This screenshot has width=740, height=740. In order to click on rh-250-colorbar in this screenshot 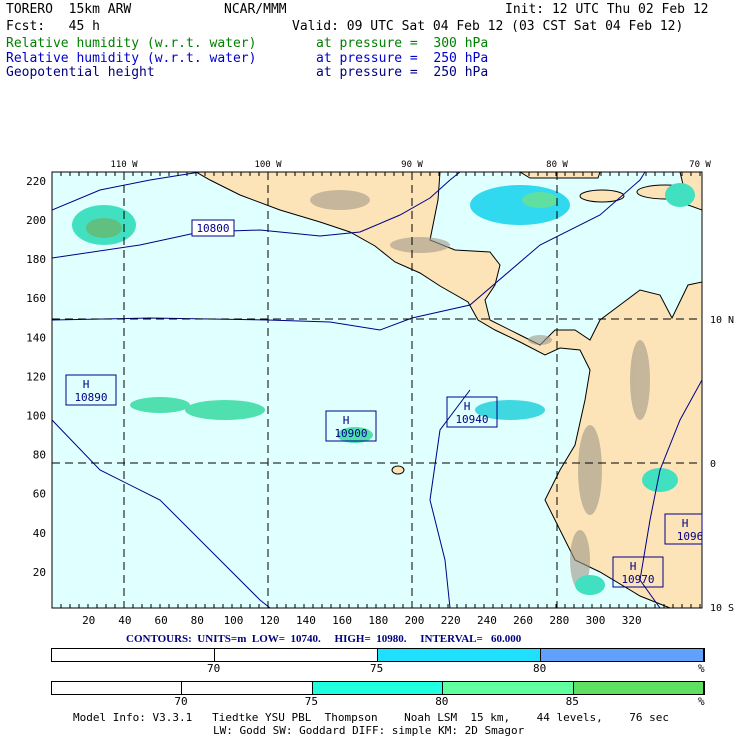, I will do `click(378, 655)`.